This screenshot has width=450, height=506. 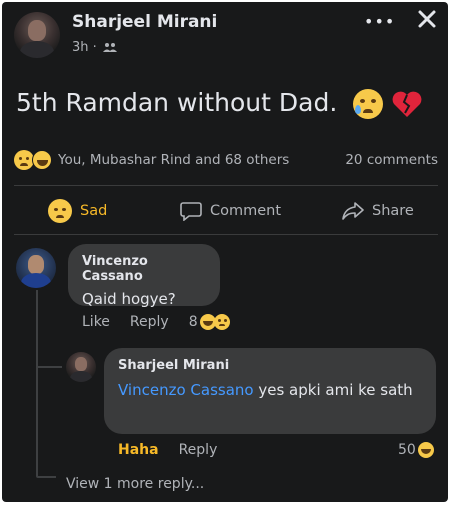 What do you see at coordinates (77, 211) in the screenshot?
I see `react-button: Sad` at bounding box center [77, 211].